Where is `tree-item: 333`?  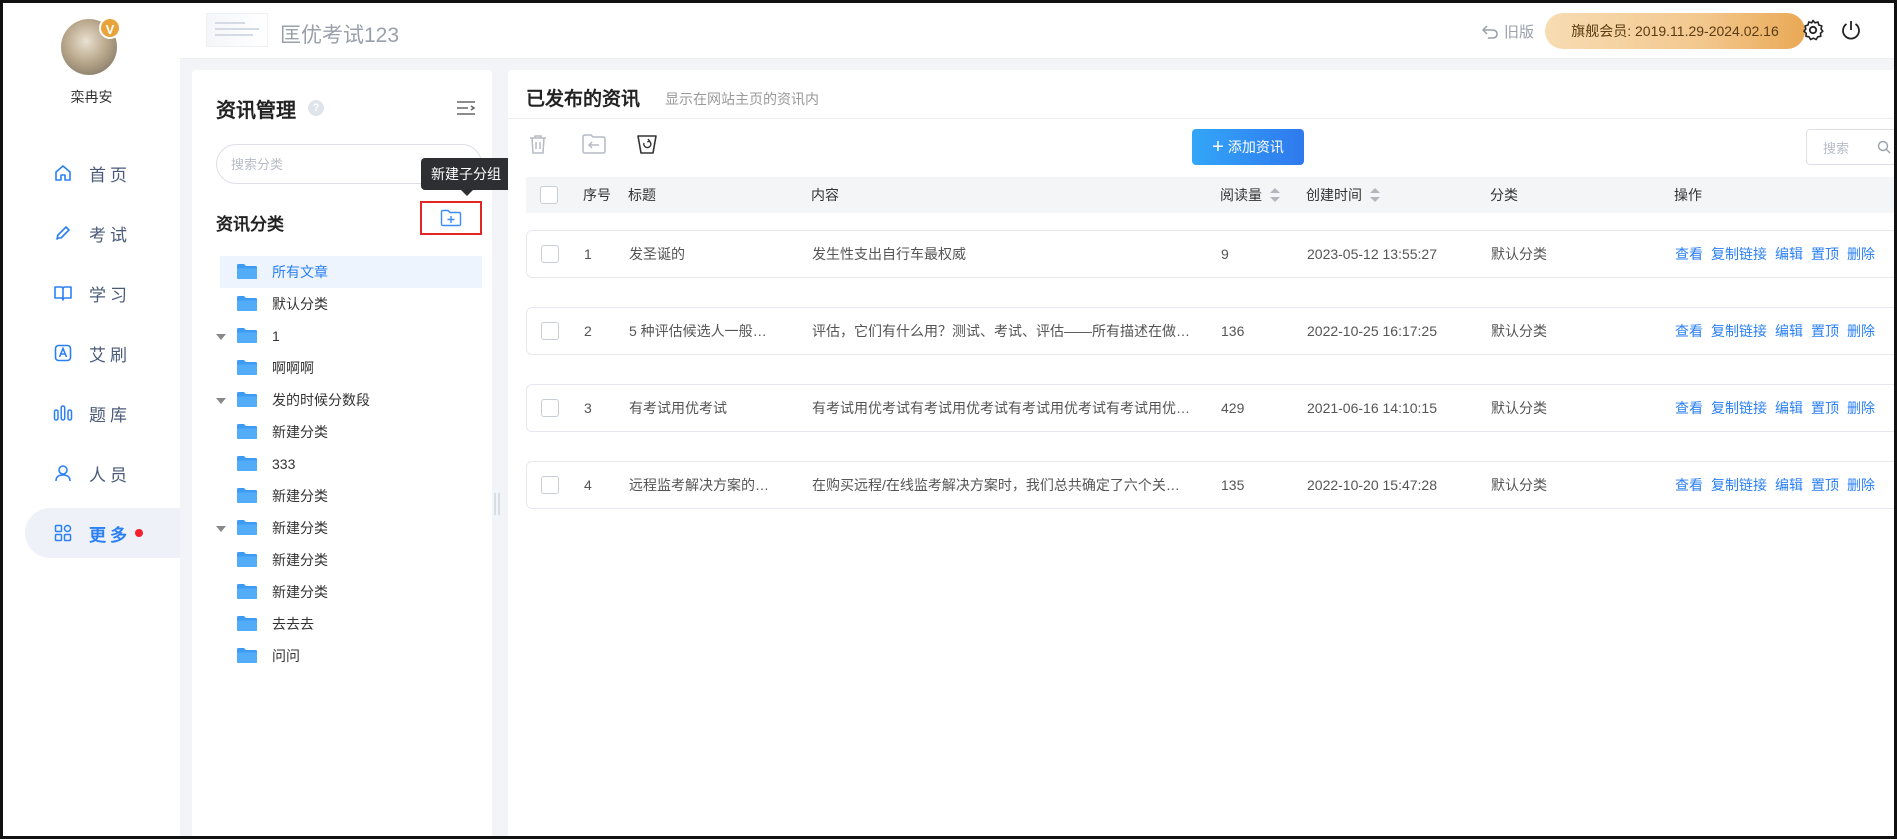 tree-item: 333 is located at coordinates (351, 464).